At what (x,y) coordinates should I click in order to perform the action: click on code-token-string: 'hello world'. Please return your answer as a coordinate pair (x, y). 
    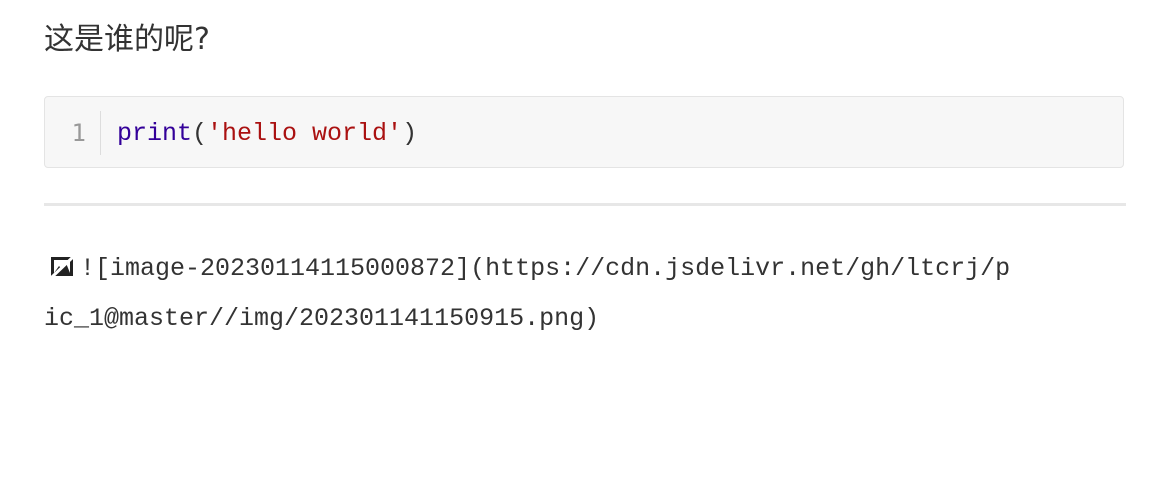
    Looking at the image, I should click on (305, 133).